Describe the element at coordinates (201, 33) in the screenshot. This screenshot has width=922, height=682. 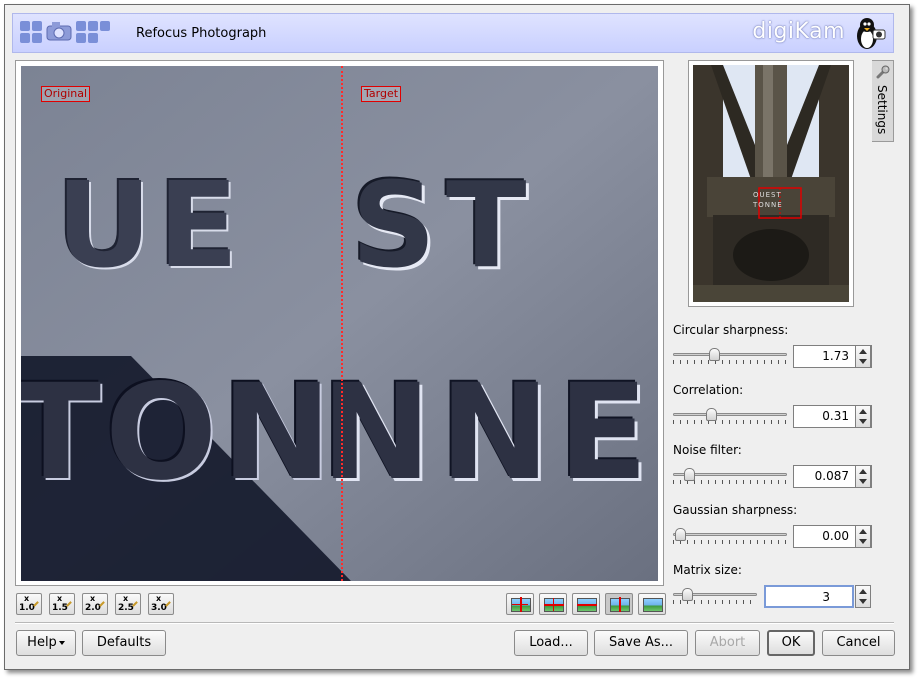
I see `dialog-title: Refocus Photograph` at that location.